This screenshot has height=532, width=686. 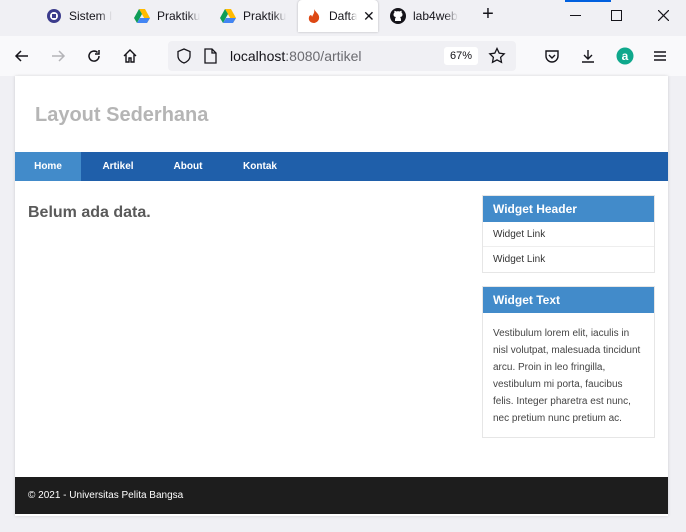 I want to click on tab-label: Dafta, so click(x=343, y=16).